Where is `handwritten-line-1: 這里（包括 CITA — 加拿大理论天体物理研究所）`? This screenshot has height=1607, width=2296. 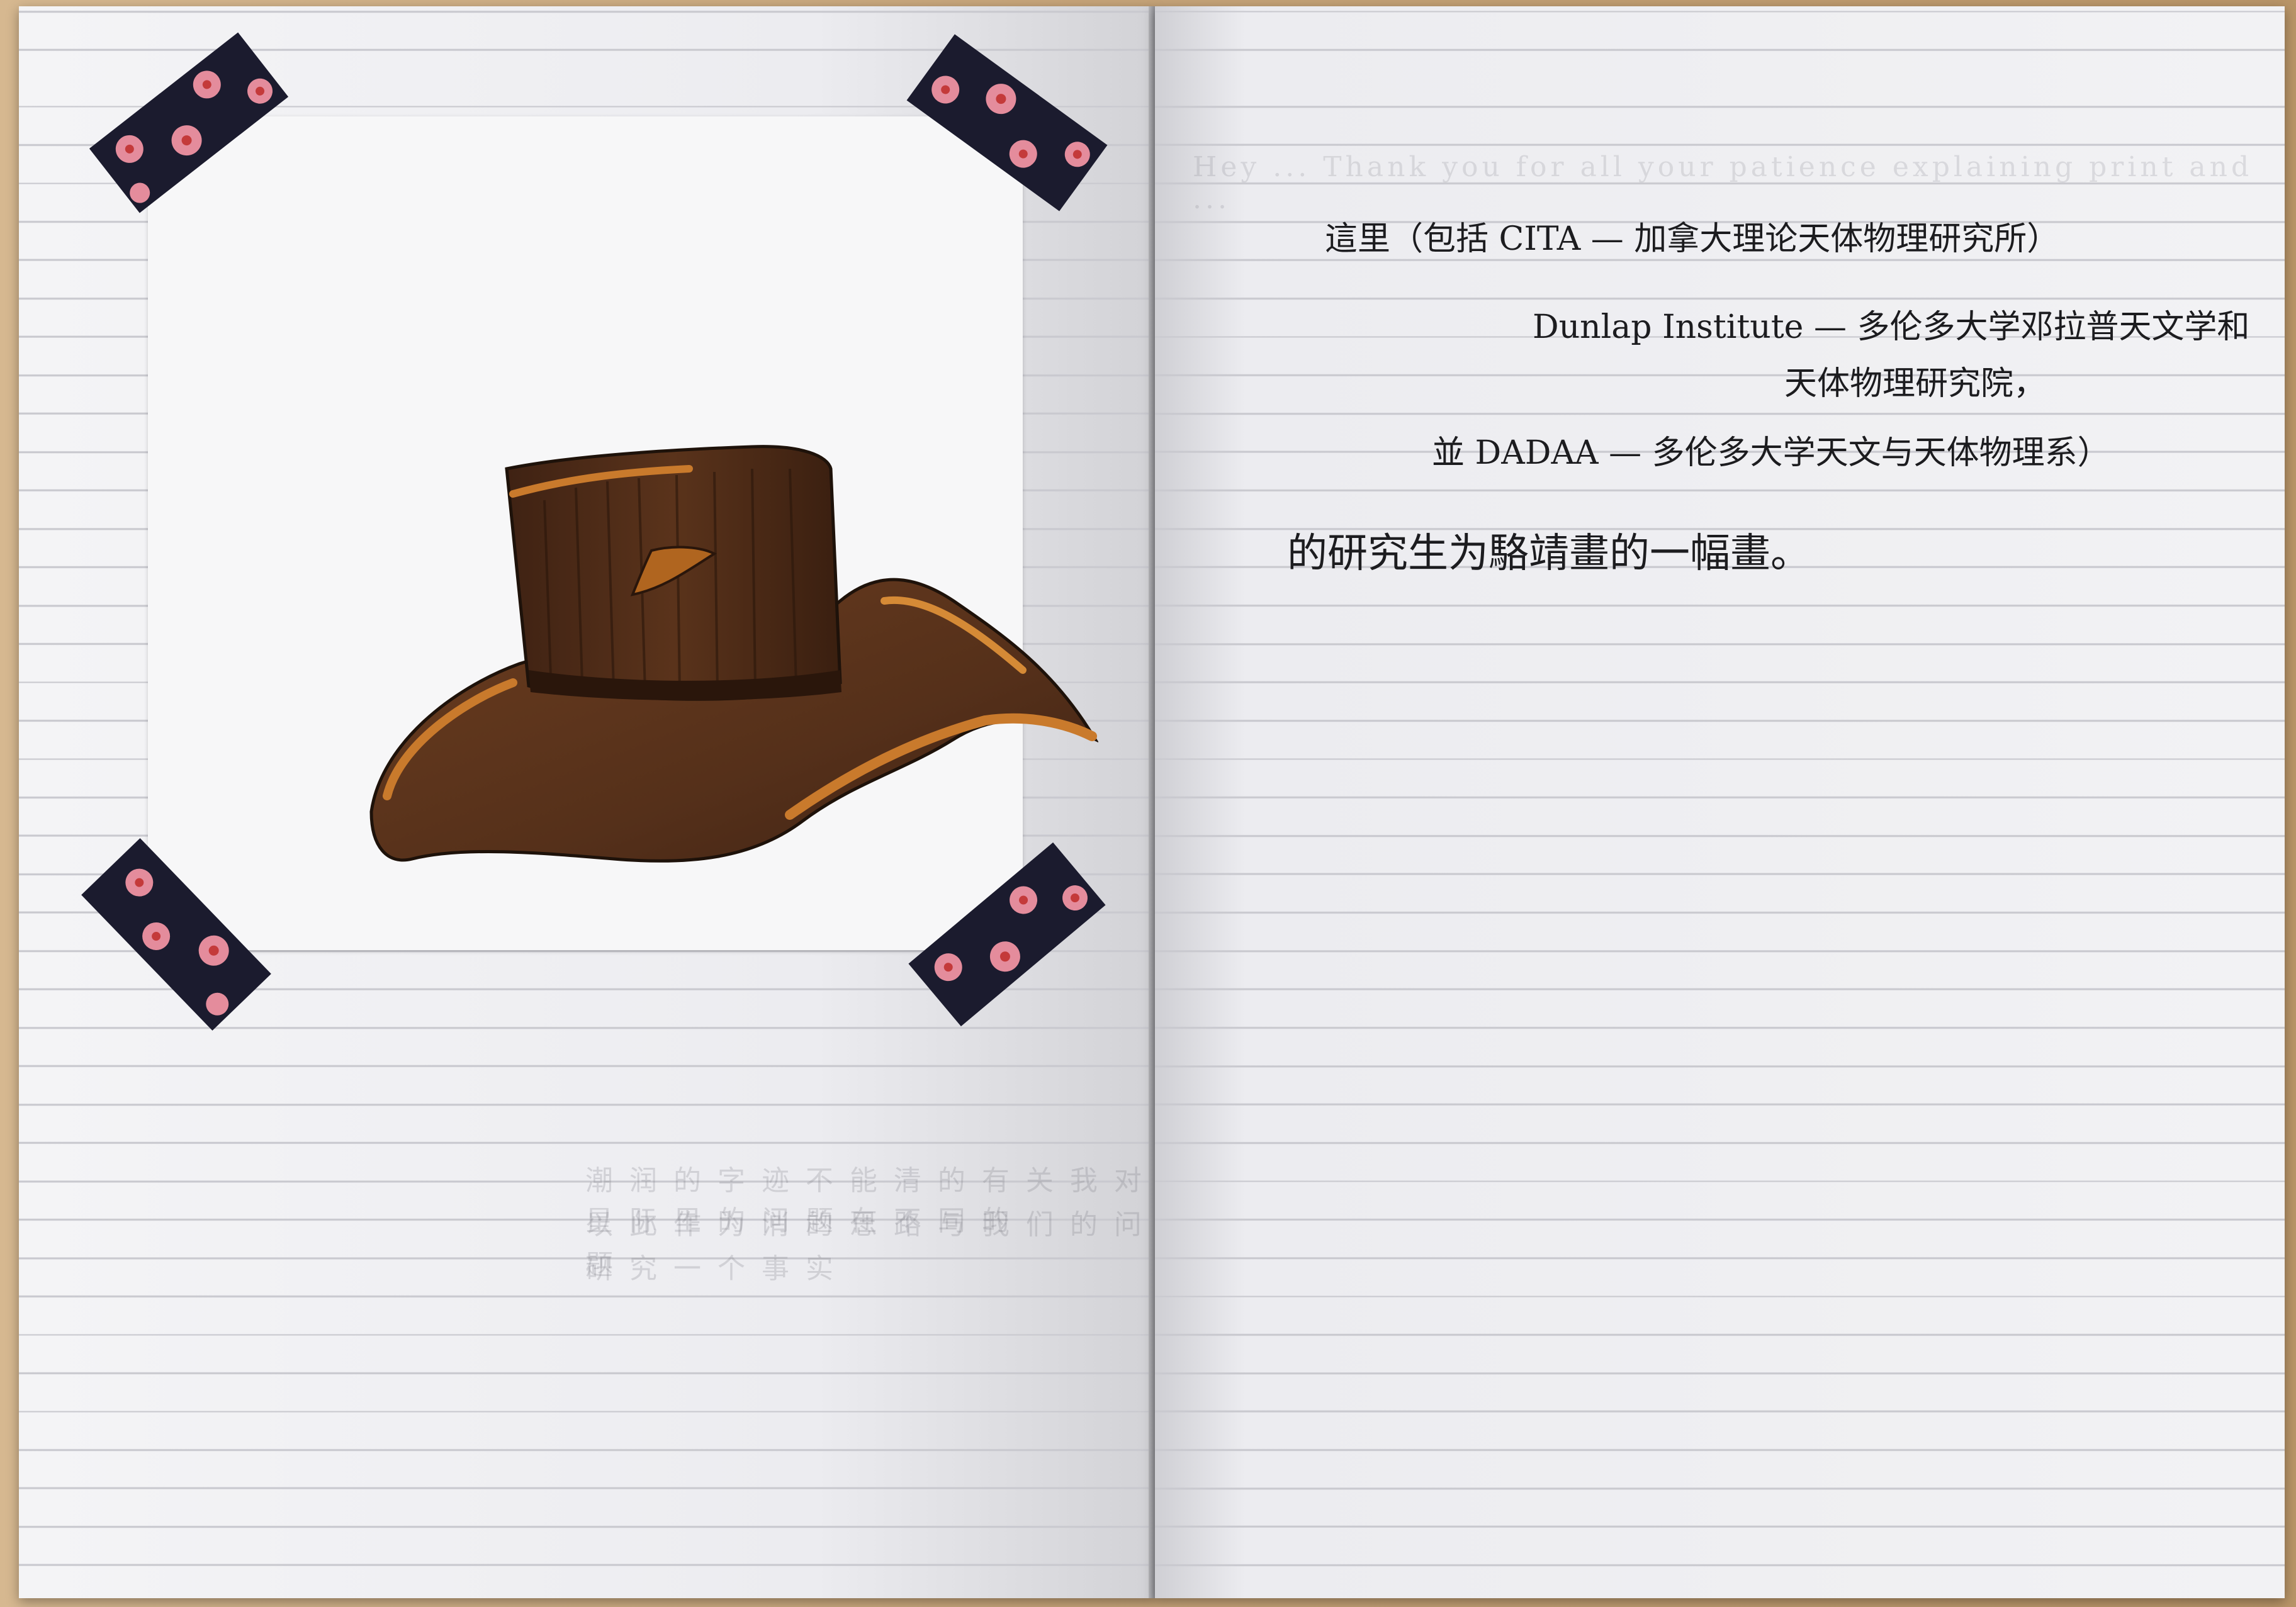
handwritten-line-1: 這里（包括 CITA — 加拿大理论天体物理研究所） is located at coordinates (1693, 239).